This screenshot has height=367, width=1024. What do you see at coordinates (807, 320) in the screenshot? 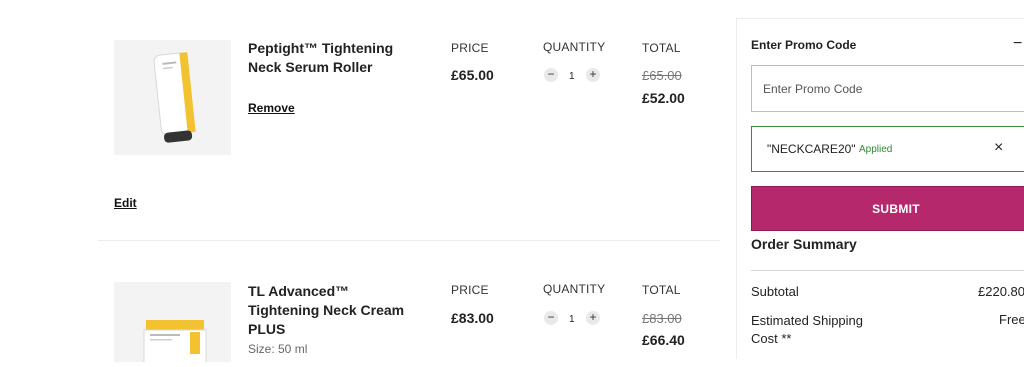
I see `shipping-label-line-1: Estimated Shipping` at bounding box center [807, 320].